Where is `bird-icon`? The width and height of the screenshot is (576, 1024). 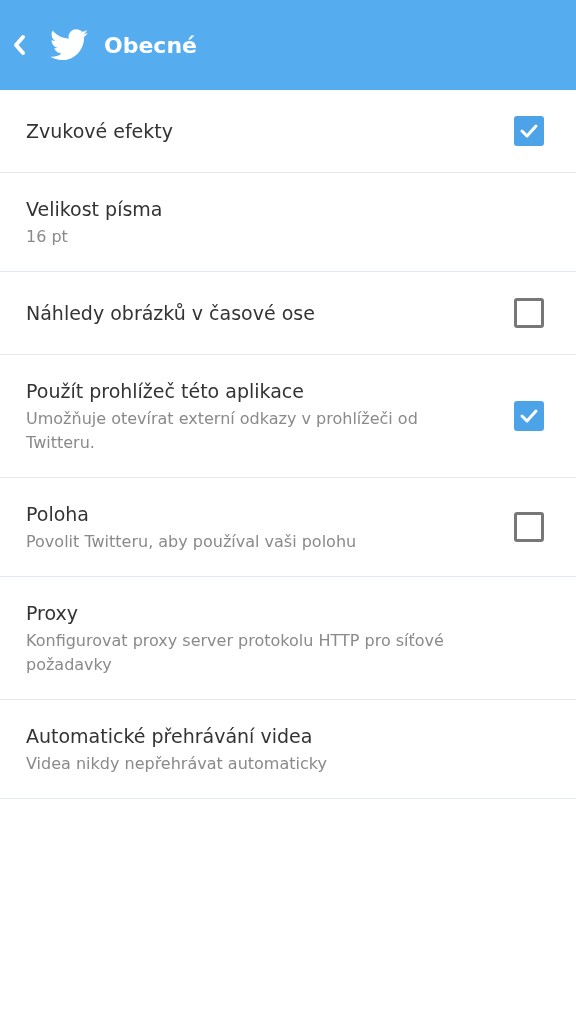 bird-icon is located at coordinates (69, 45).